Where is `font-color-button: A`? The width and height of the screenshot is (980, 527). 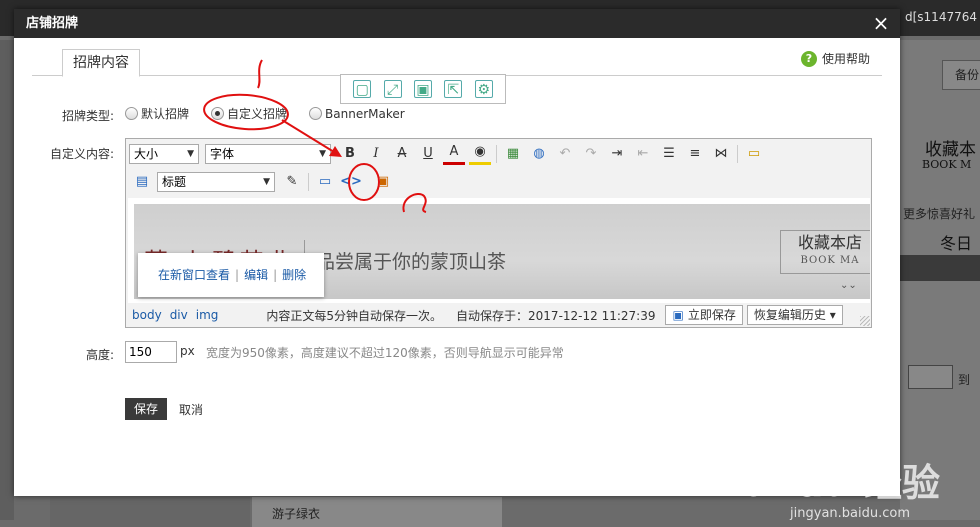 font-color-button: A is located at coordinates (454, 154).